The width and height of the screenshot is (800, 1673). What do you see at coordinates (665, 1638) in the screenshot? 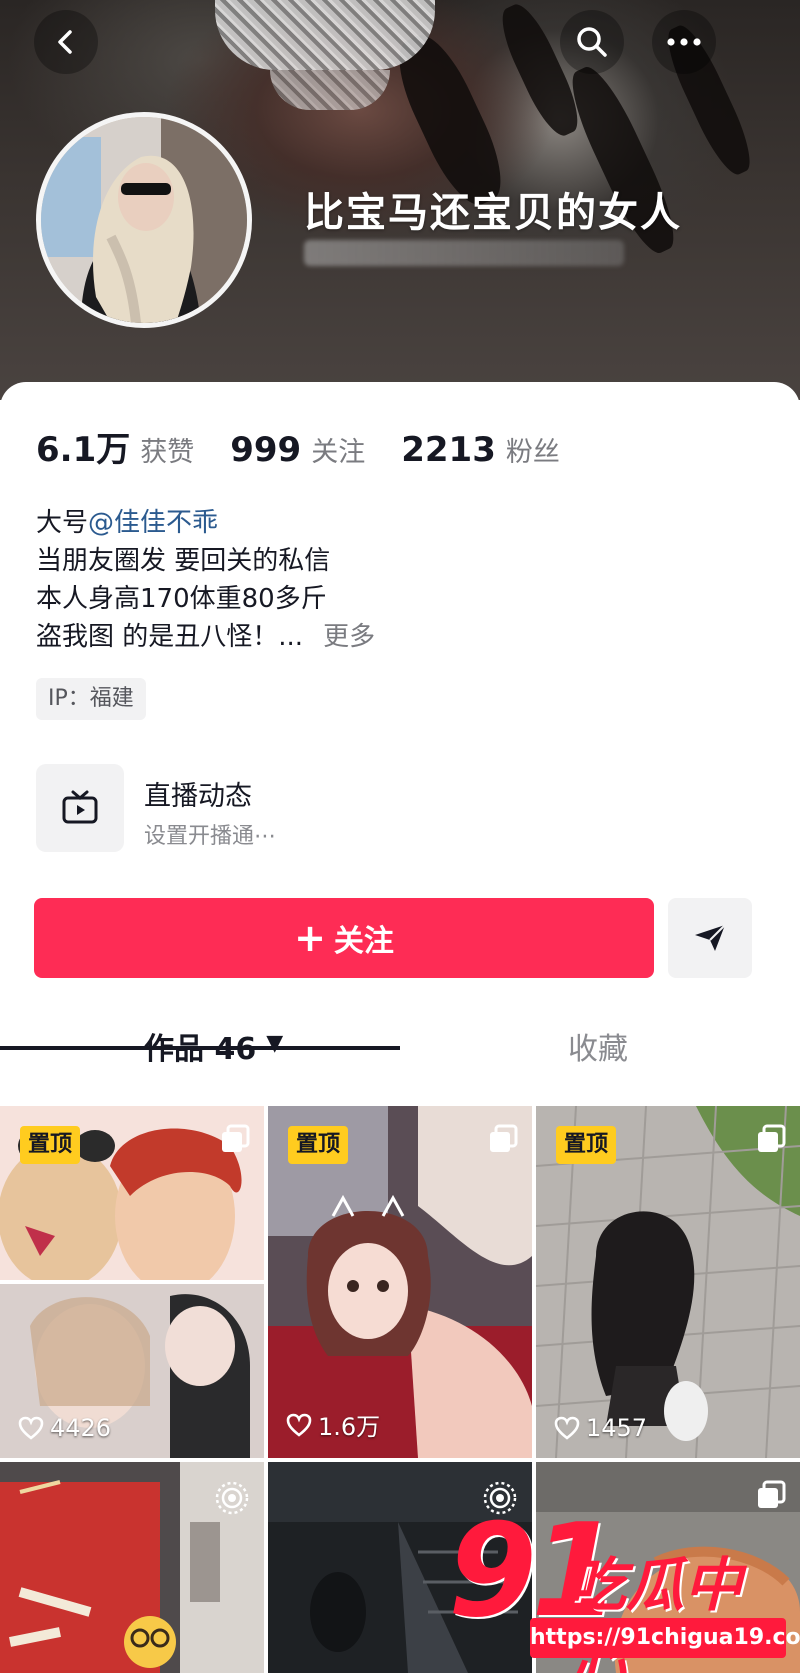
I see `watermark-url: https://91chigua19.com` at bounding box center [665, 1638].